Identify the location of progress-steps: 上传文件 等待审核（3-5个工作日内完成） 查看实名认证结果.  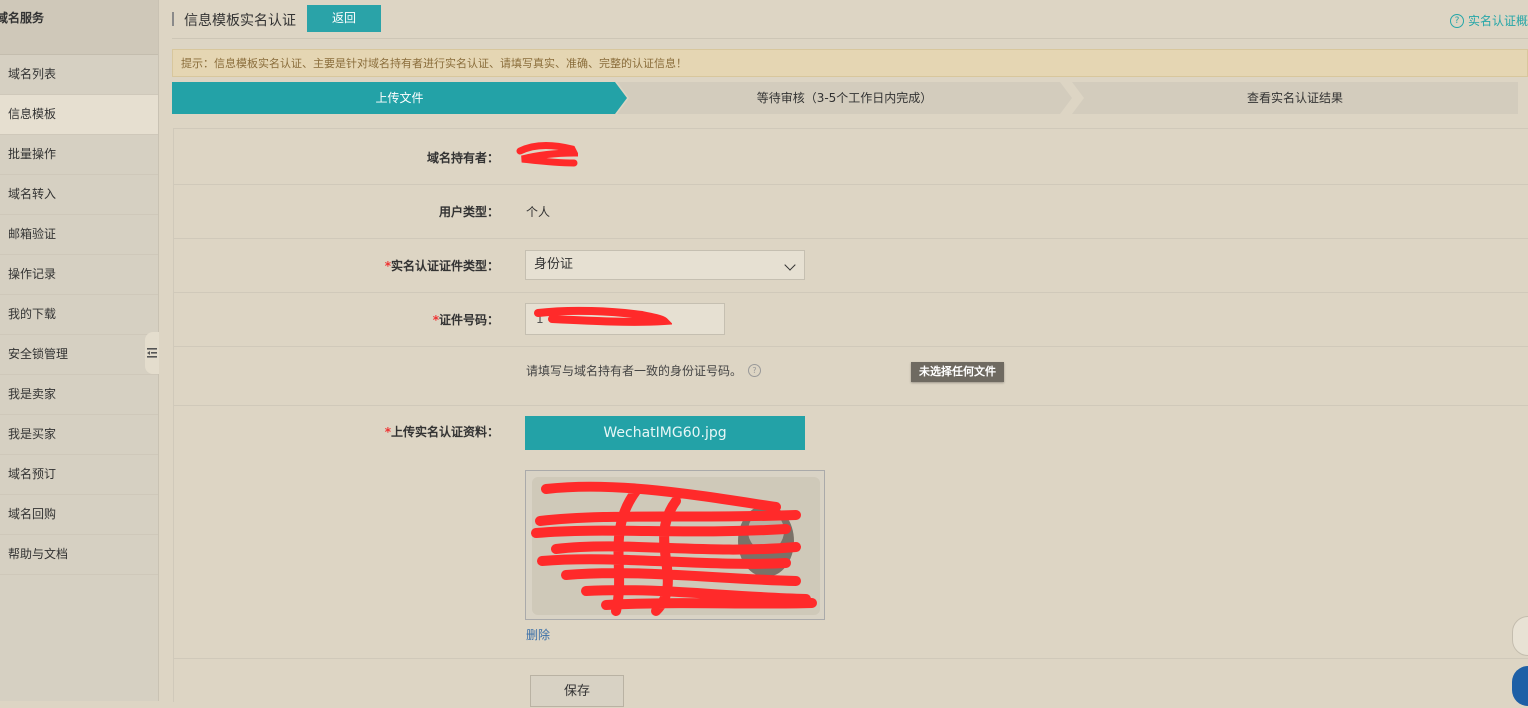
(850, 98).